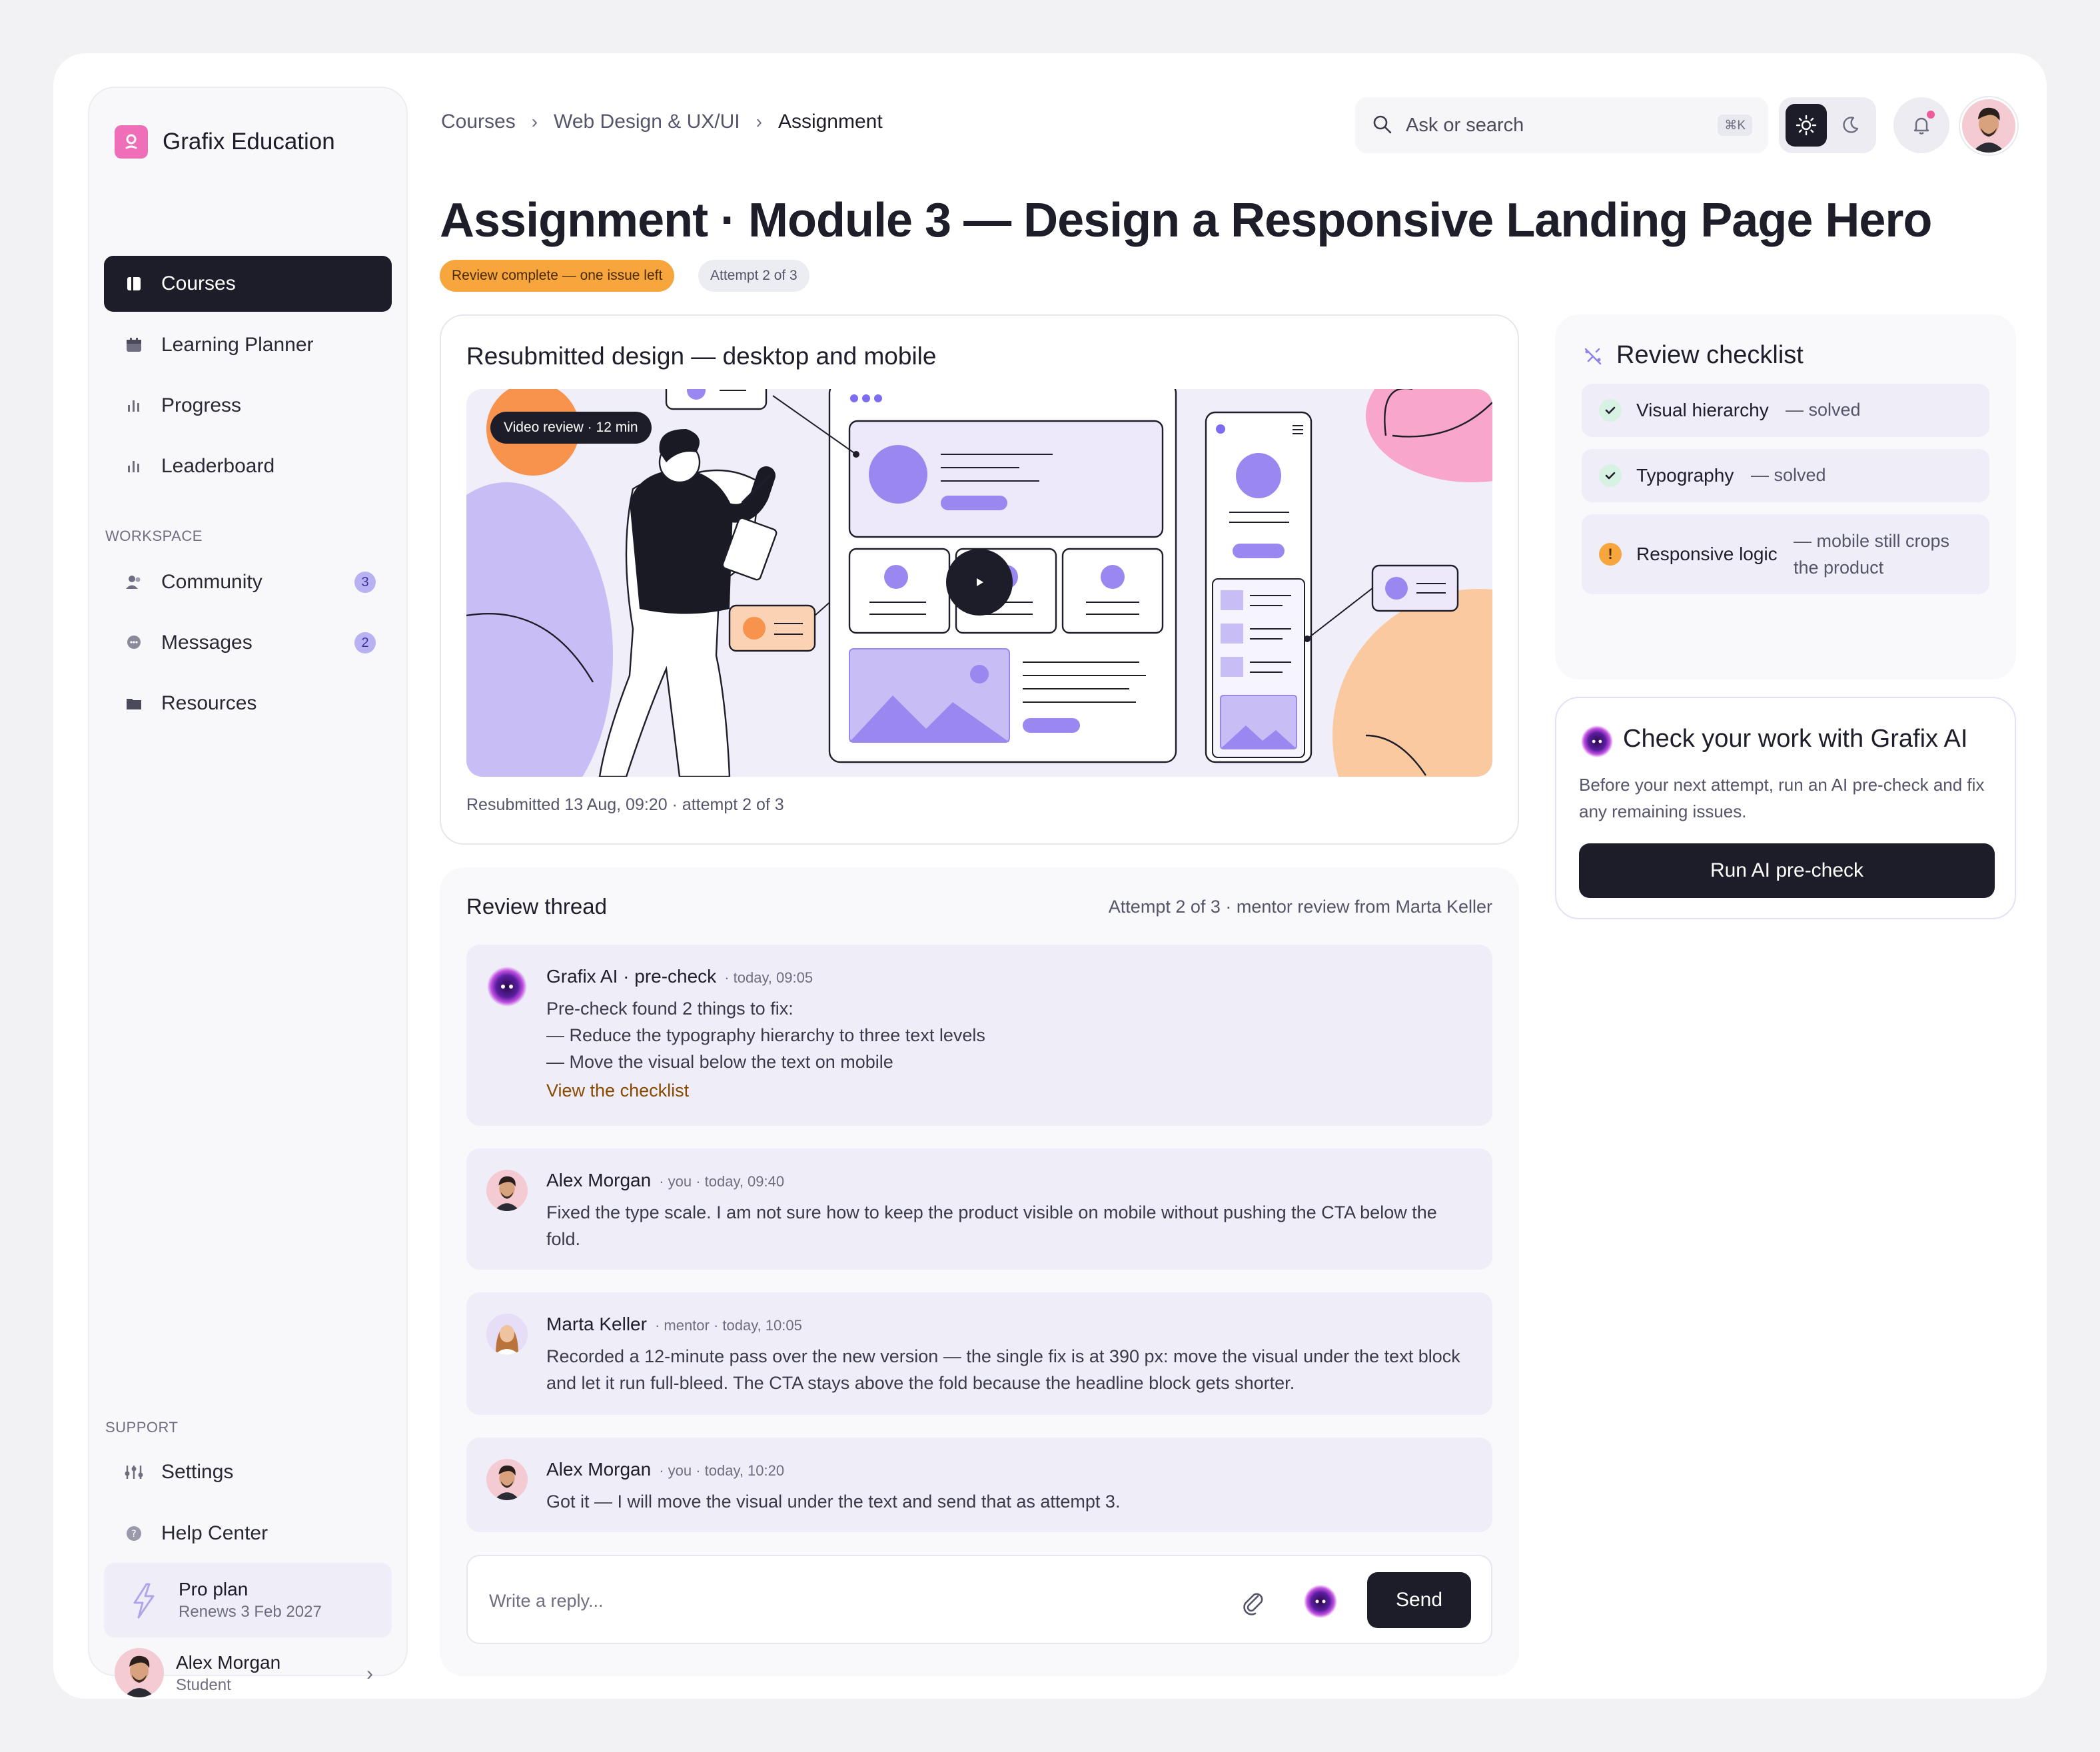  Describe the element at coordinates (1795, 739) in the screenshot. I see `ai-card-title: Check your work with Grafix AI` at that location.